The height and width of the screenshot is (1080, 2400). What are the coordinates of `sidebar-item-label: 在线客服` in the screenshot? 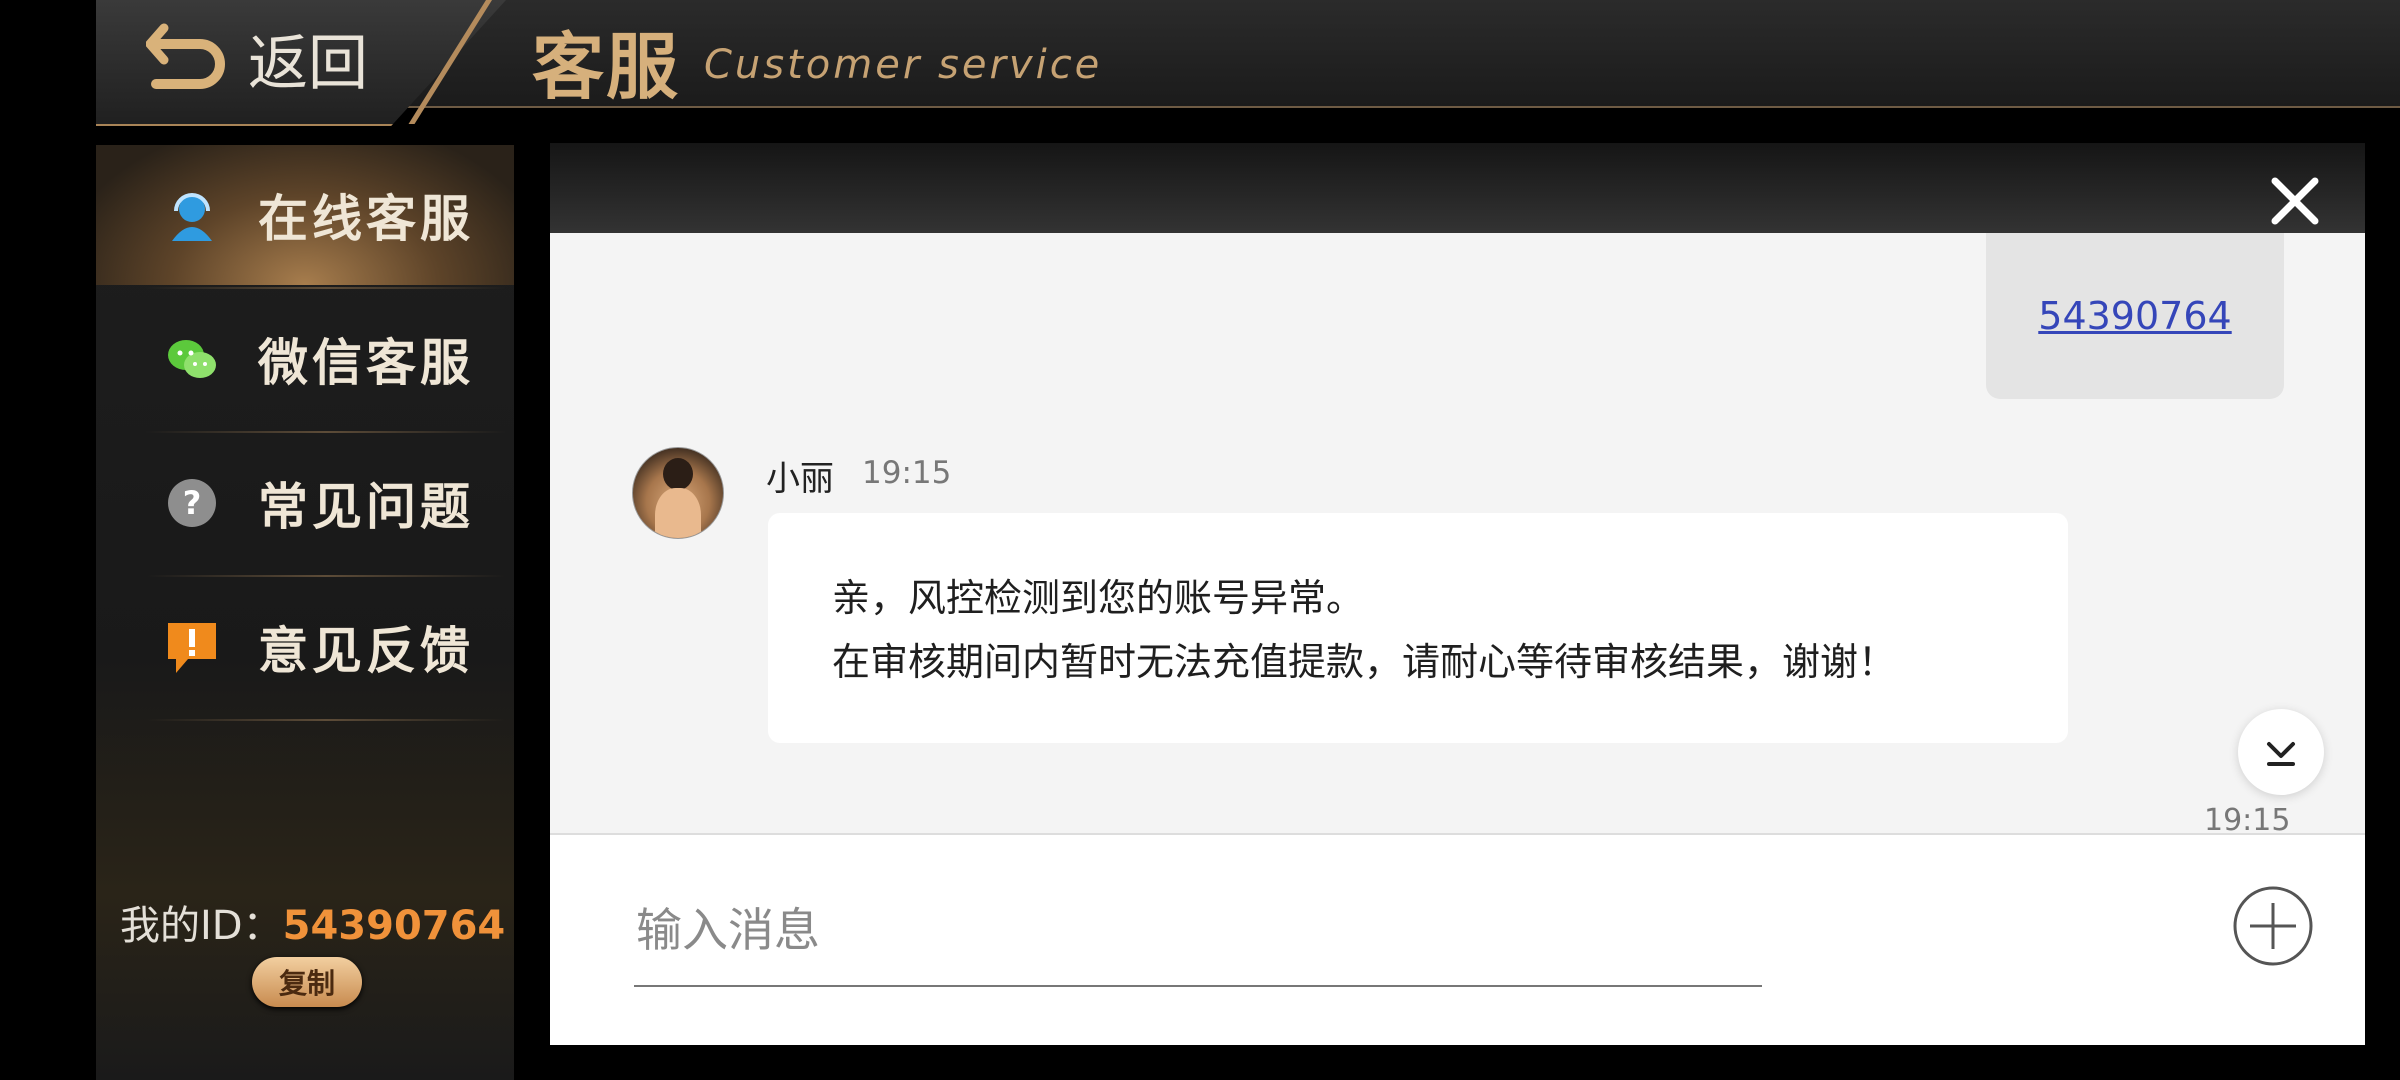 It's located at (366, 219).